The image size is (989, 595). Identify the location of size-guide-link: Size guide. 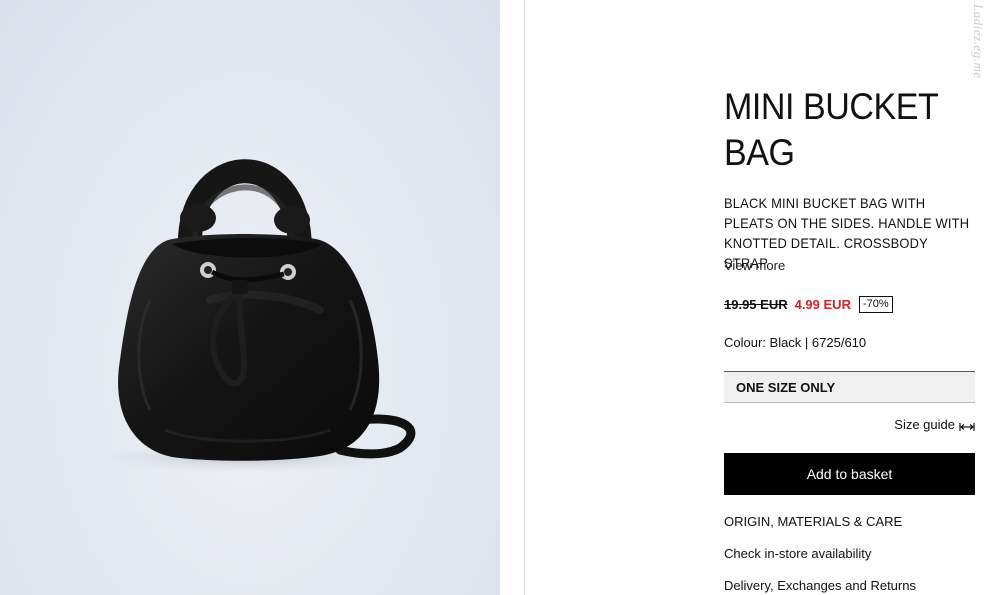
(934, 424).